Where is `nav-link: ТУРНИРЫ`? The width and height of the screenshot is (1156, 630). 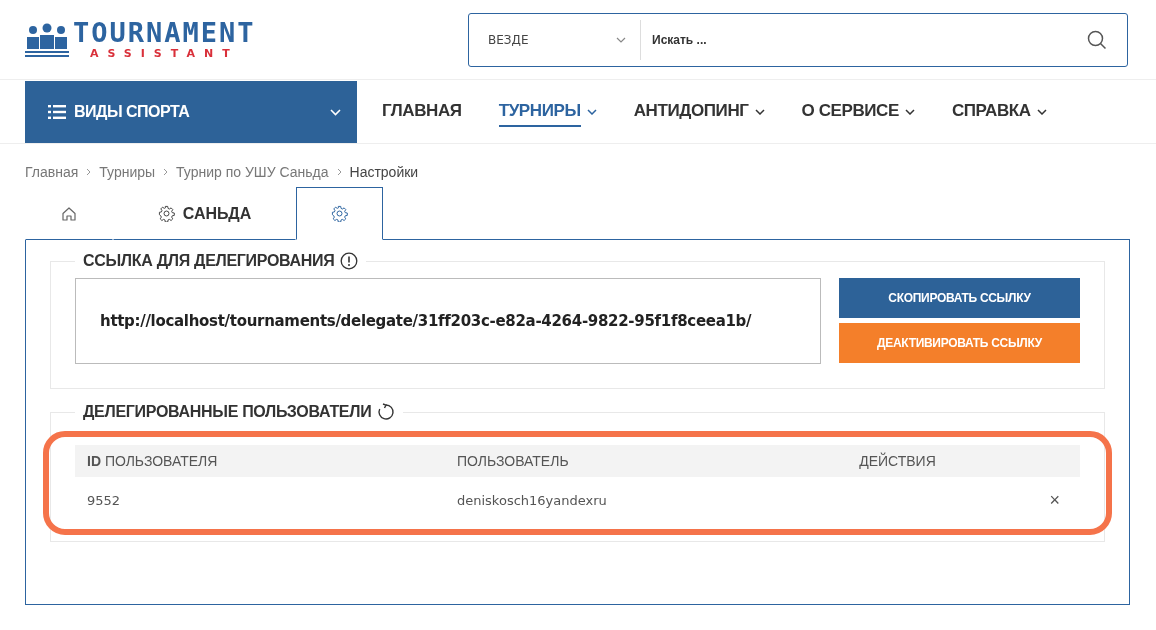
nav-link: ТУРНИРЫ is located at coordinates (539, 112).